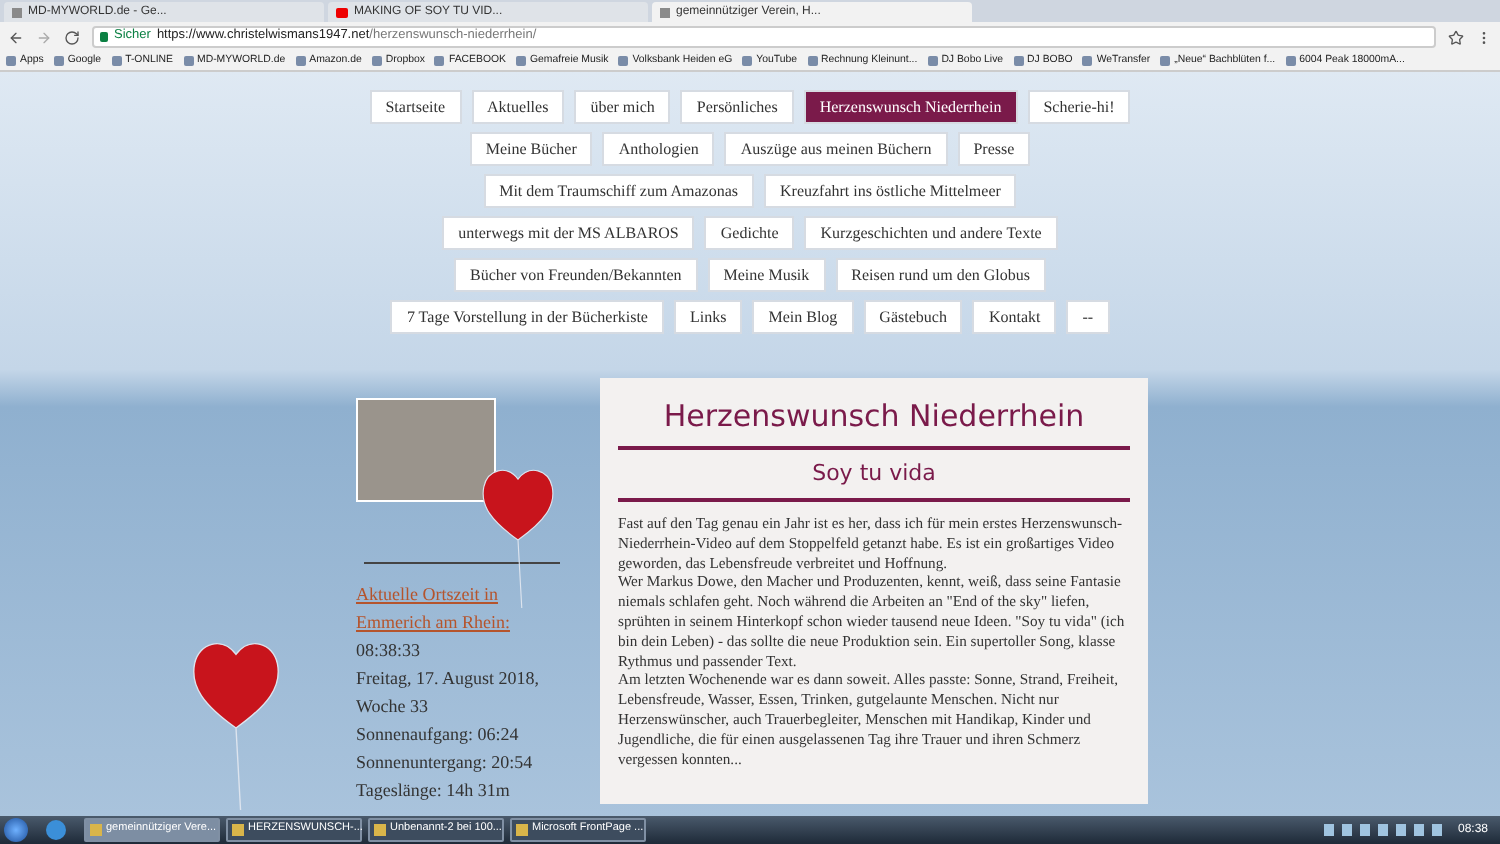 This screenshot has height=844, width=1500. I want to click on nav-button: Links, so click(708, 317).